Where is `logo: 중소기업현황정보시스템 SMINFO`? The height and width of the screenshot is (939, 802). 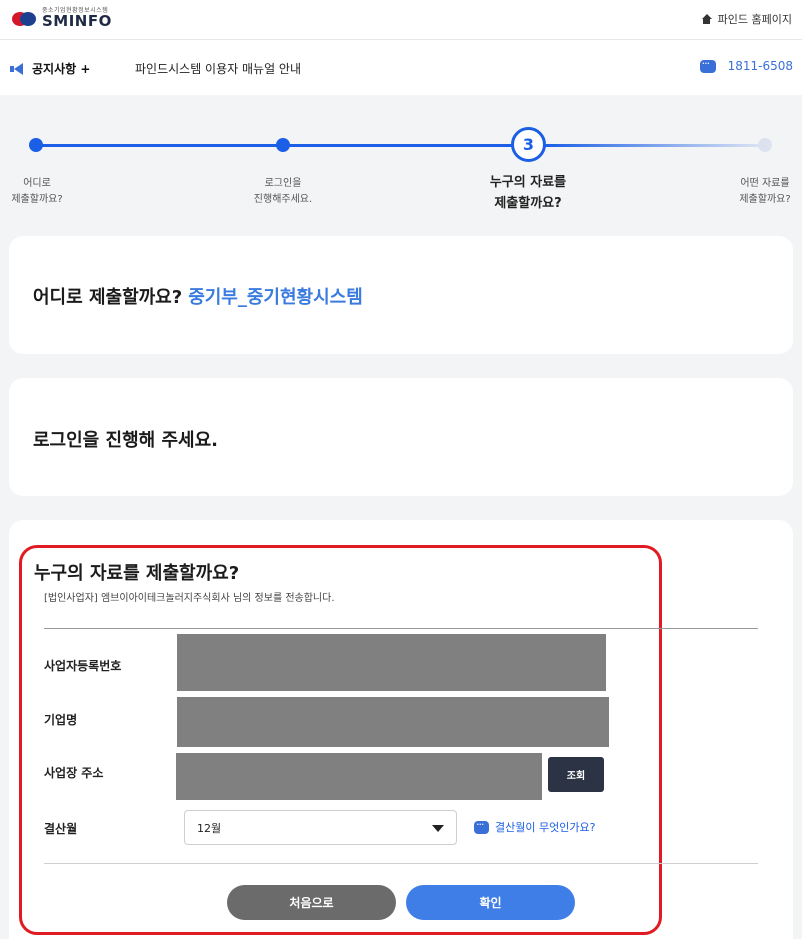 logo: 중소기업현황정보시스템 SMINFO is located at coordinates (62, 18).